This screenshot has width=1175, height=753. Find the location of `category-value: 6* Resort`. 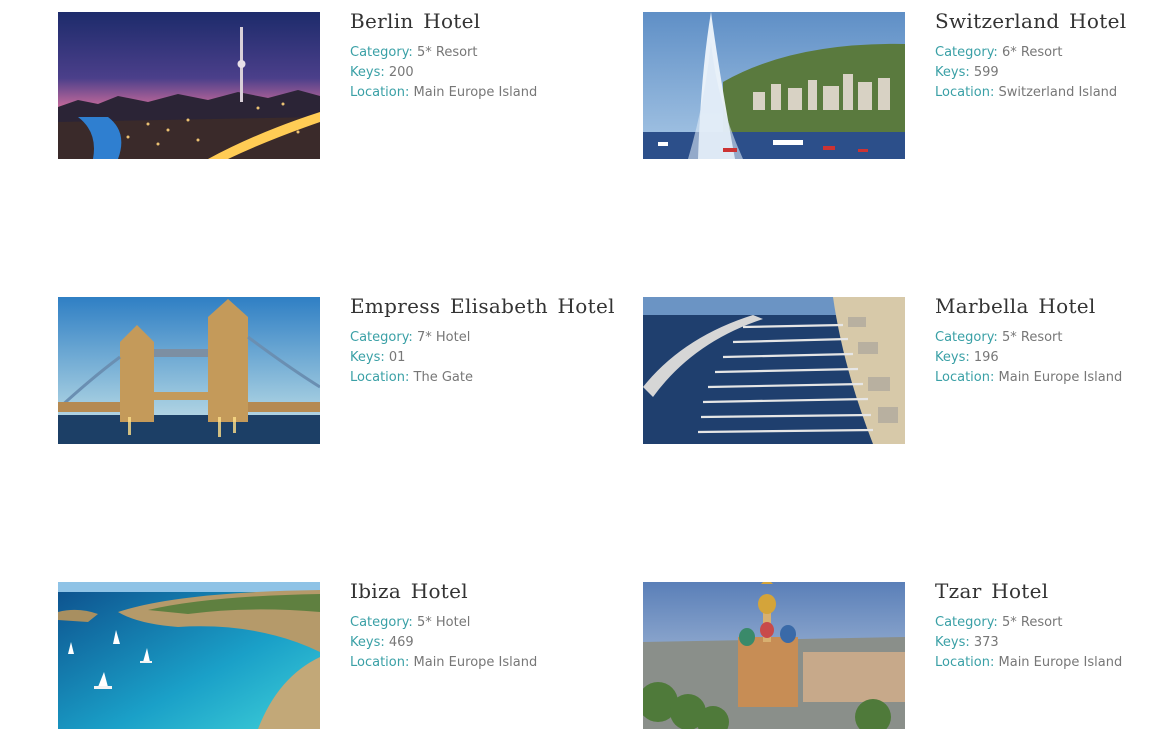

category-value: 6* Resort is located at coordinates (1032, 52).